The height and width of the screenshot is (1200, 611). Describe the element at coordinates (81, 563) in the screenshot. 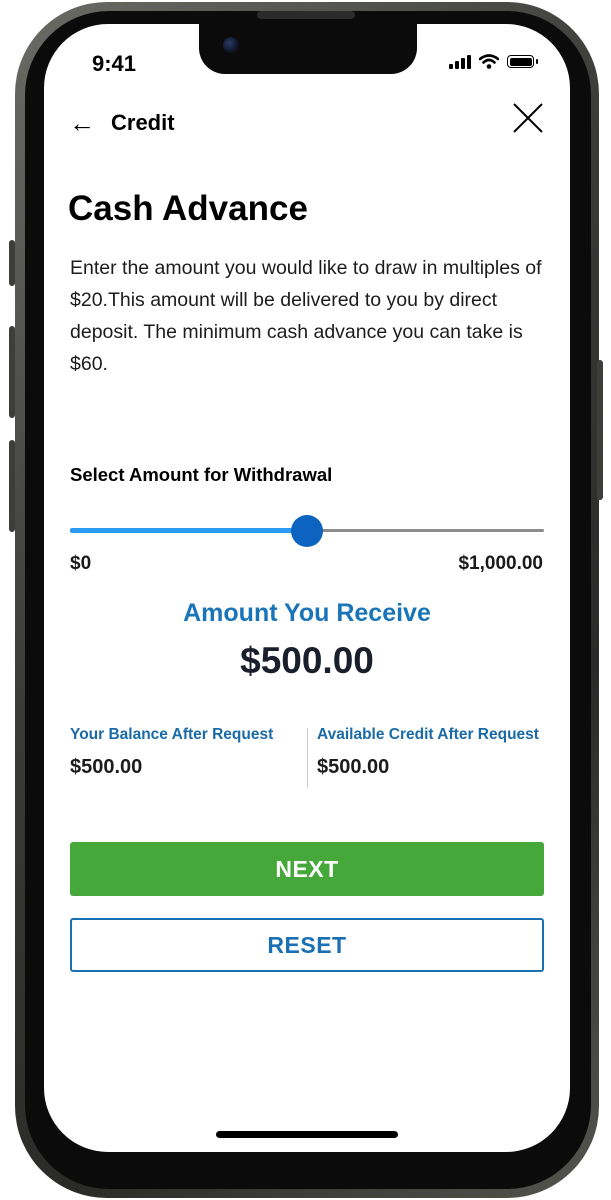

I see `slider-min-label: $0` at that location.